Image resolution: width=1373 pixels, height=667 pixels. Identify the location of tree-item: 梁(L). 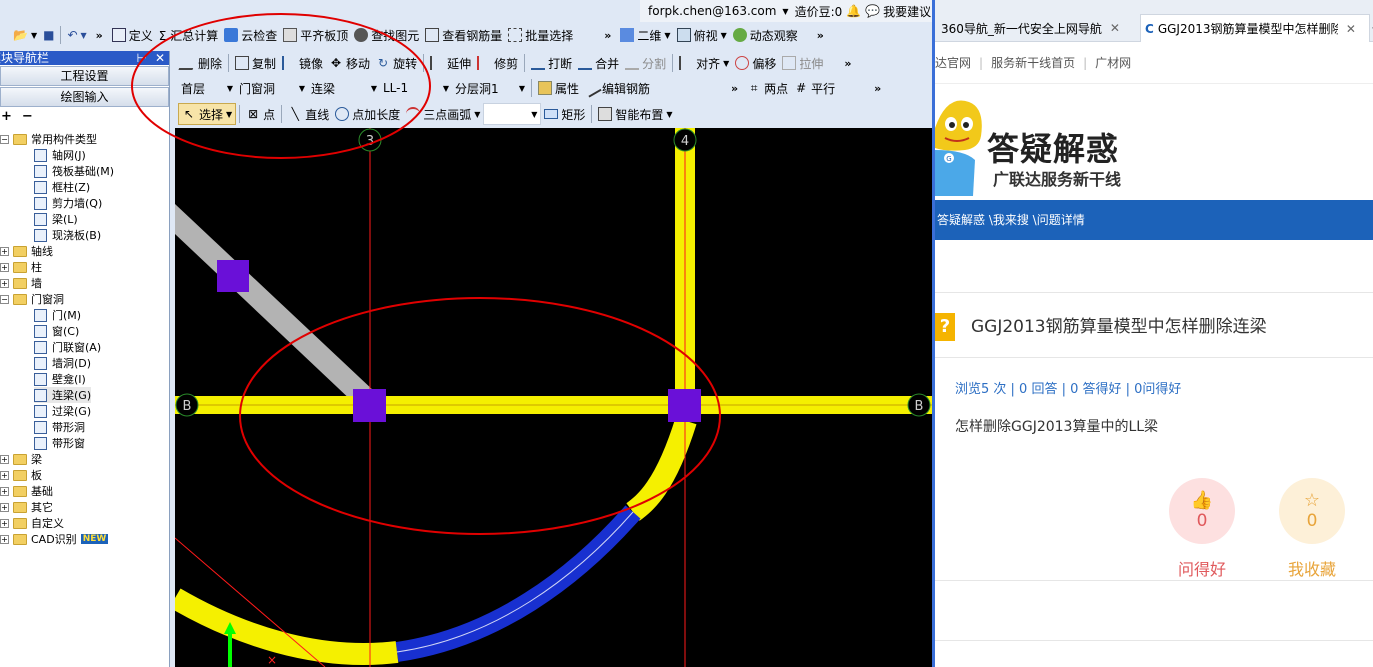
(56, 219).